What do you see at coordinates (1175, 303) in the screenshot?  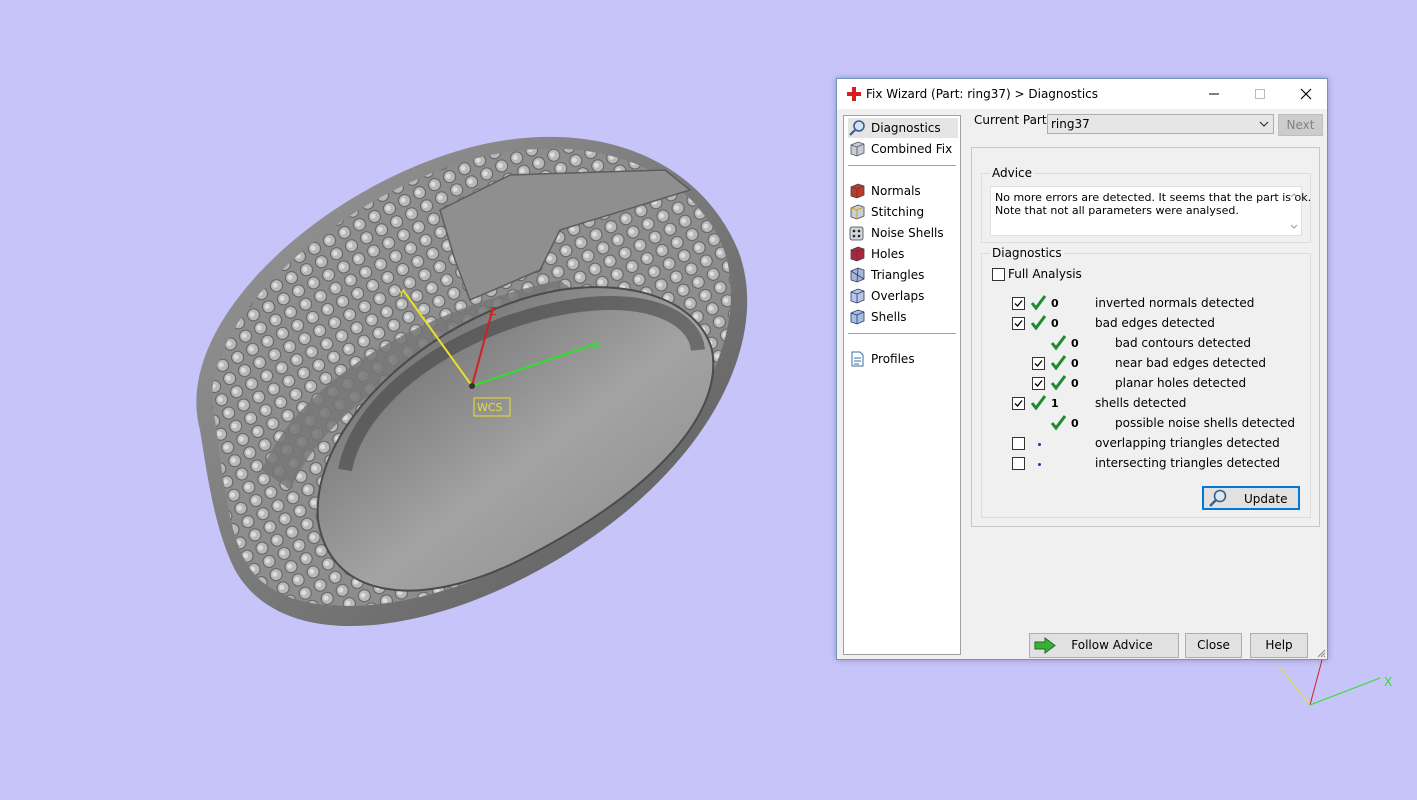 I see `inverted-normals-label: inverted normals detected` at bounding box center [1175, 303].